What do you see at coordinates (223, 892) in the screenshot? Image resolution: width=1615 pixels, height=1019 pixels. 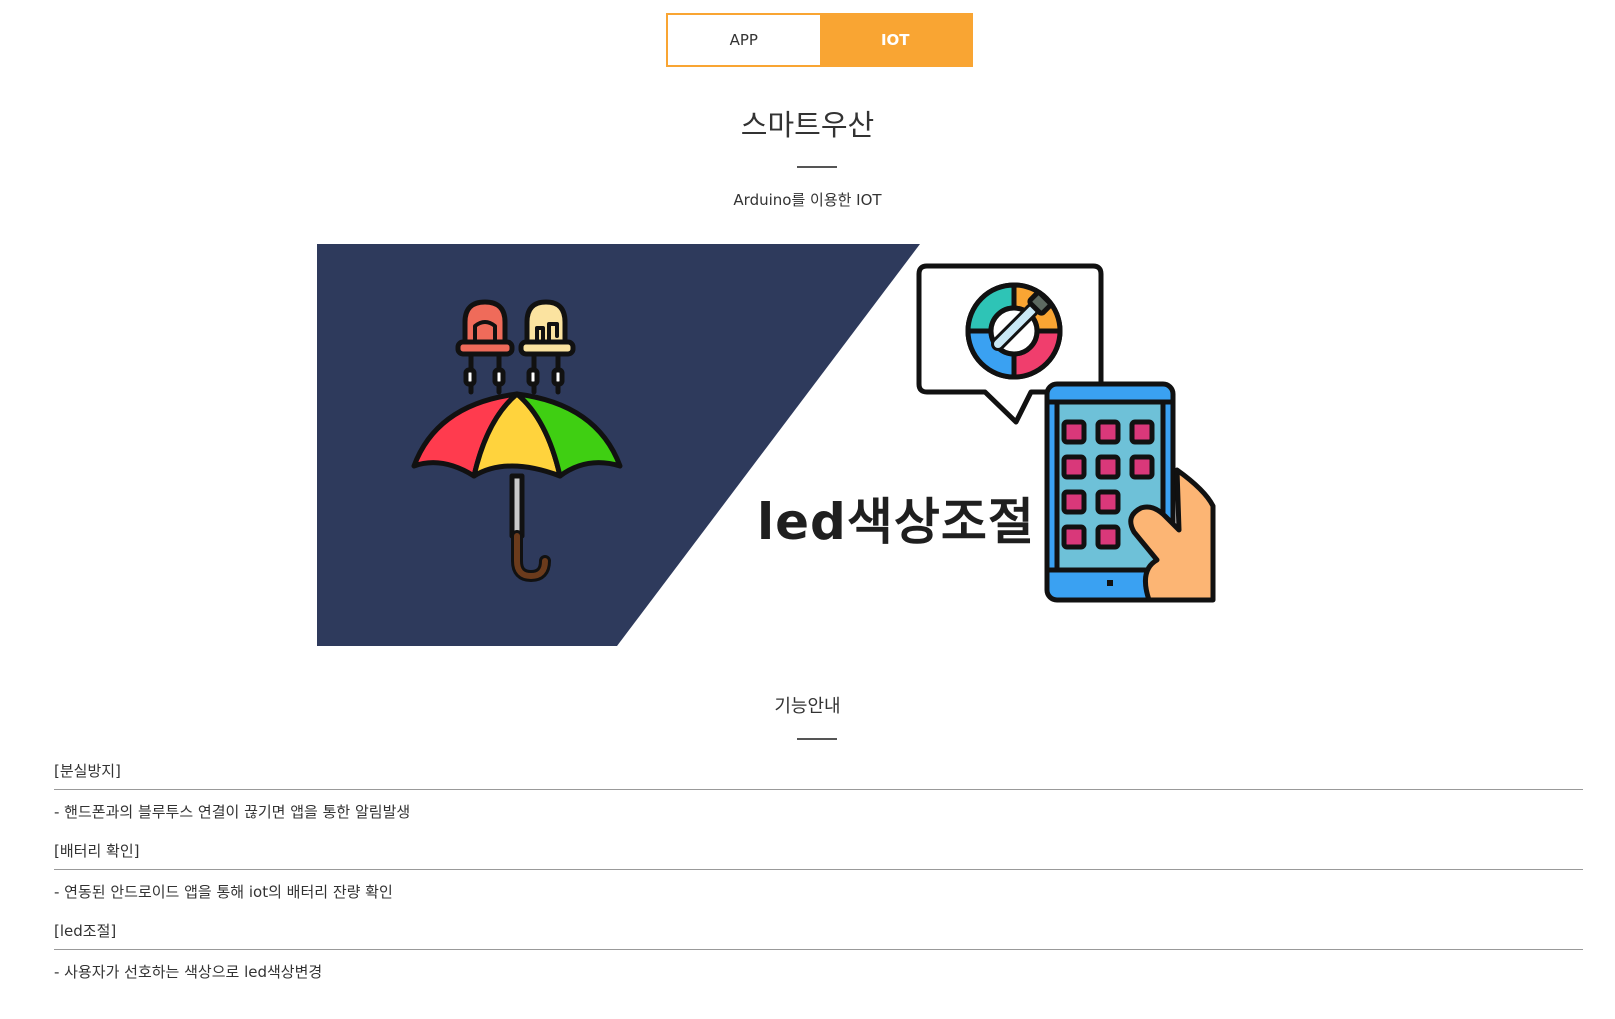 I see `feature-description: - 연동된 안드로이드 앱을 통해 iot의 배터리 잔량 확인` at bounding box center [223, 892].